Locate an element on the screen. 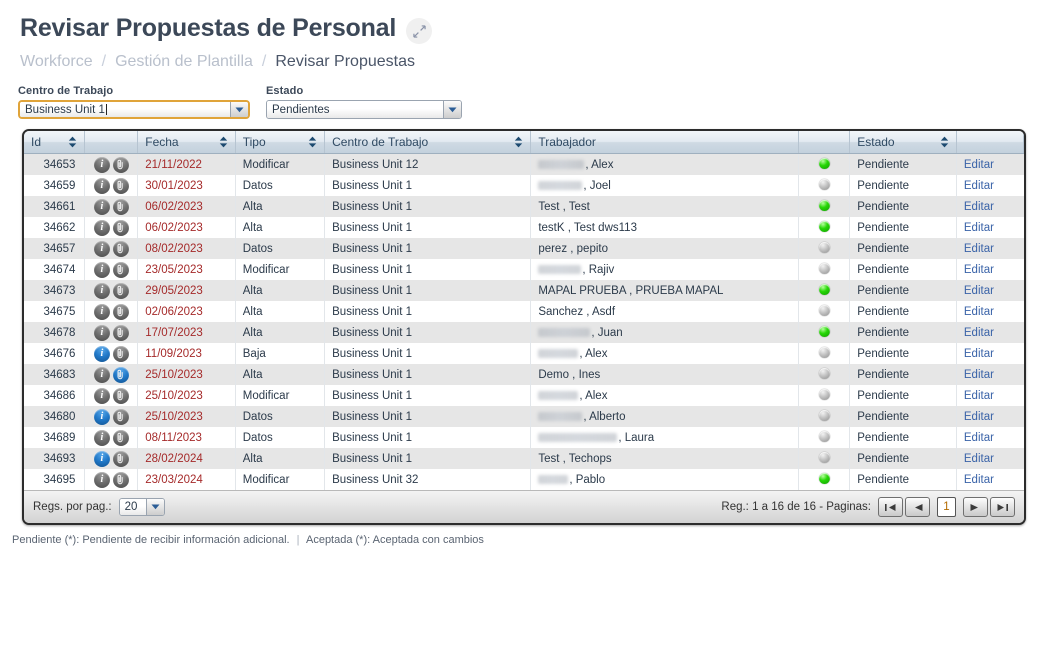 This screenshot has width=1044, height=647. centro-de-trabajo-select: Business Unit 1 is located at coordinates (134, 109).